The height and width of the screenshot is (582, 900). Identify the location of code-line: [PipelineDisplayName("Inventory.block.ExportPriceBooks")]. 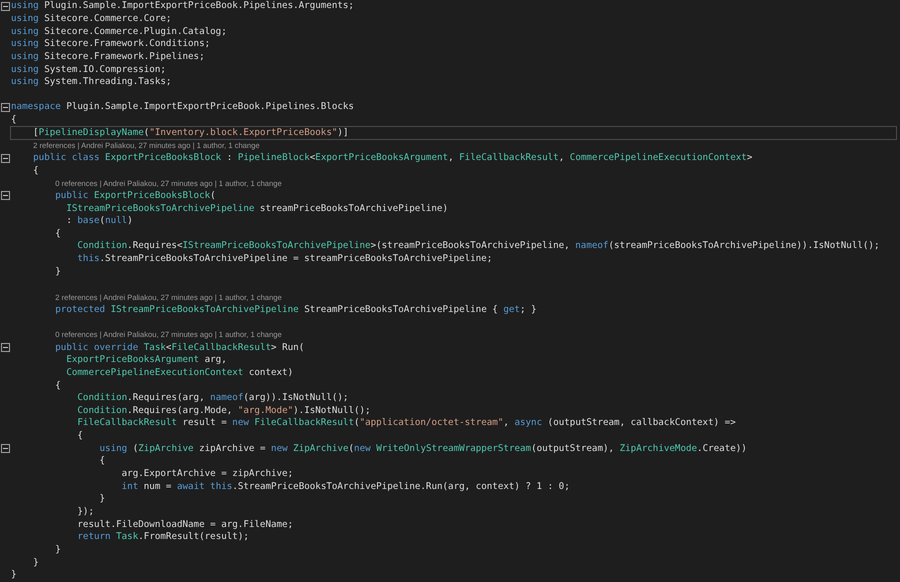
(453, 132).